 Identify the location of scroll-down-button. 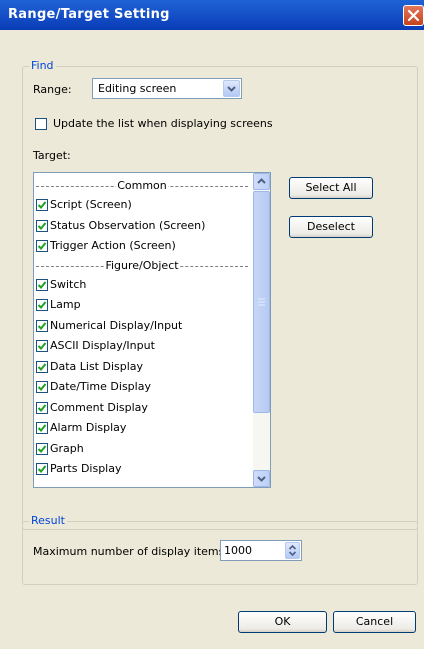
(261, 478).